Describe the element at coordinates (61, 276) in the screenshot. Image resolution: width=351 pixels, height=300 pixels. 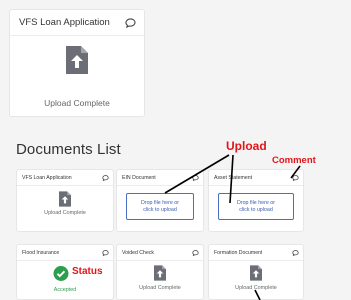
I see `check-circle-icon` at that location.